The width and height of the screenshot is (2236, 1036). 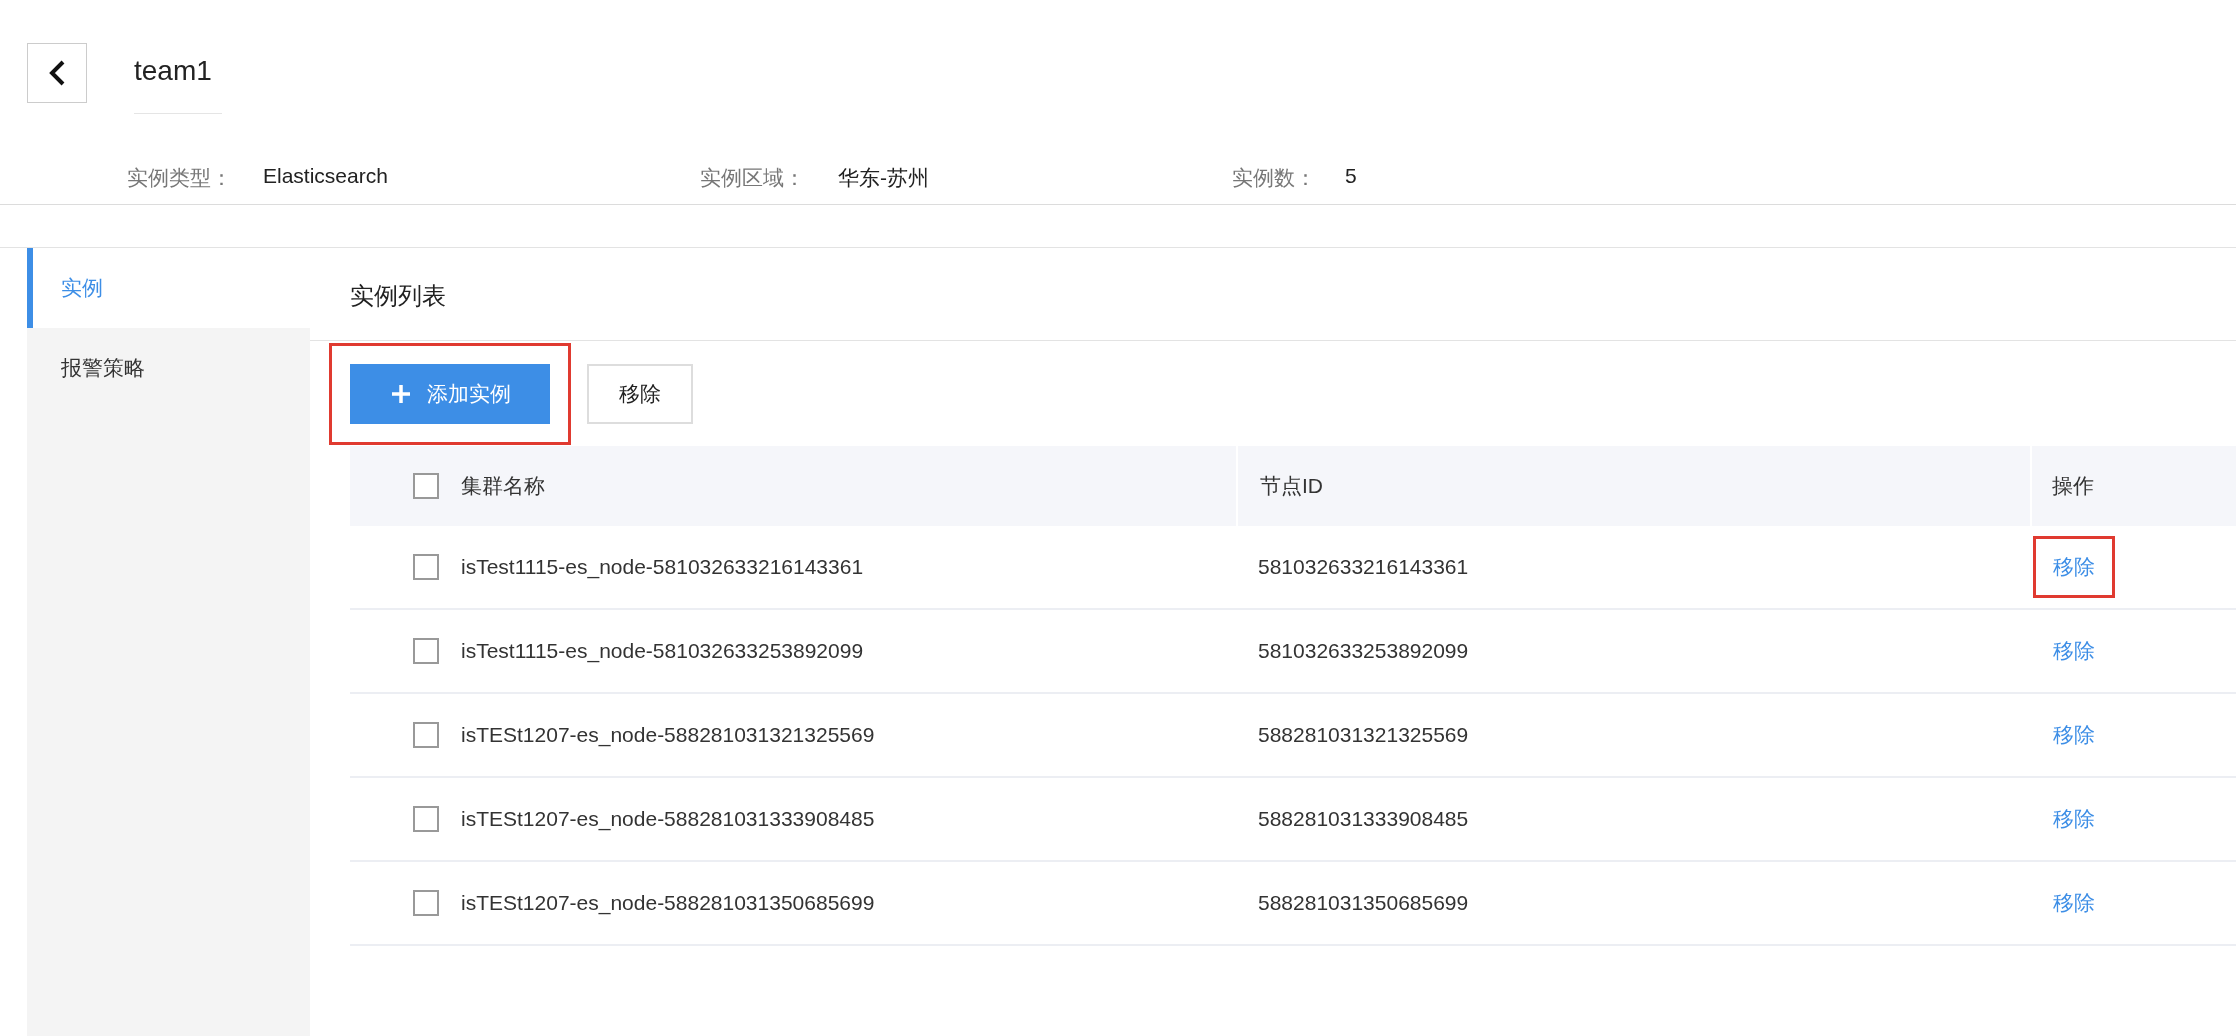 What do you see at coordinates (1291, 486) in the screenshot?
I see `column-header: 节点ID` at bounding box center [1291, 486].